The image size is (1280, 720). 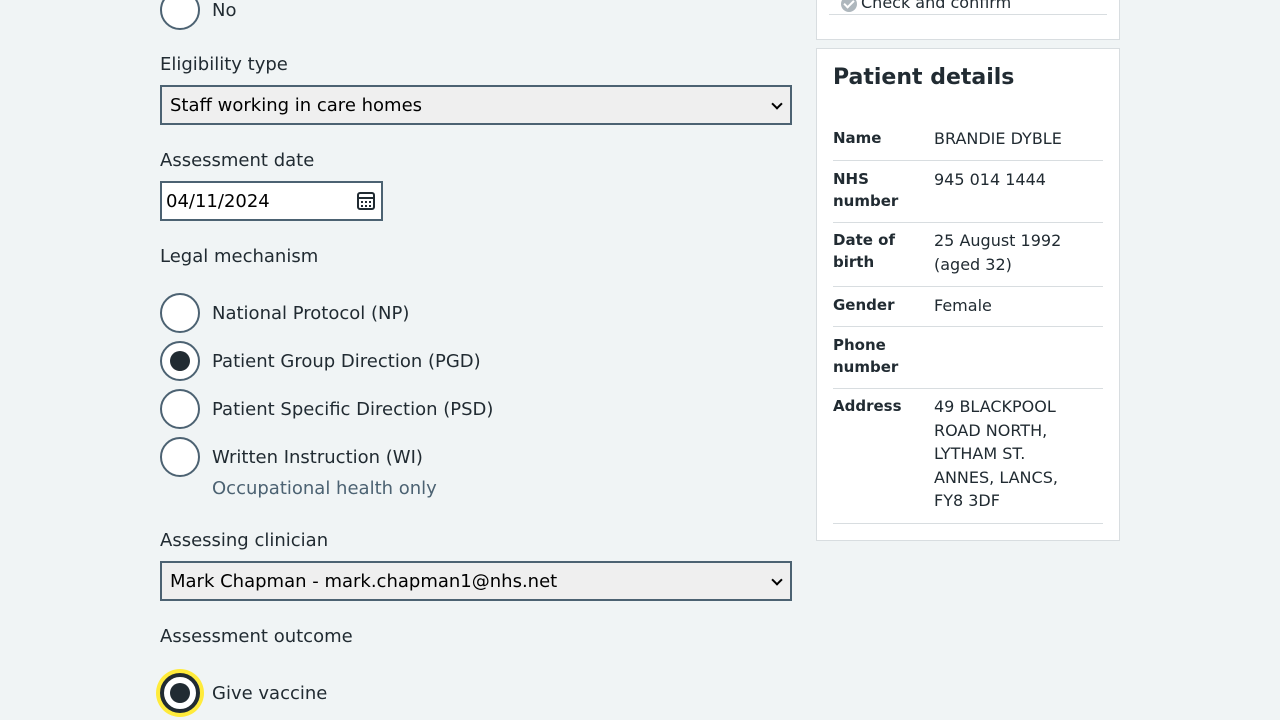 I want to click on summary-row-gender: Gender Female, so click(x=968, y=310).